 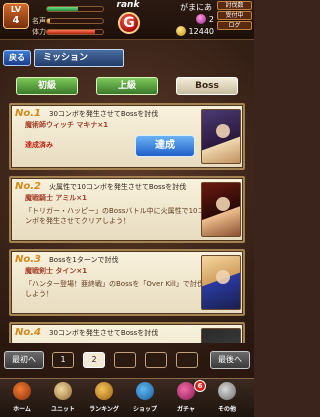 What do you see at coordinates (128, 5) in the screenshot?
I see `rank-label: rank` at bounding box center [128, 5].